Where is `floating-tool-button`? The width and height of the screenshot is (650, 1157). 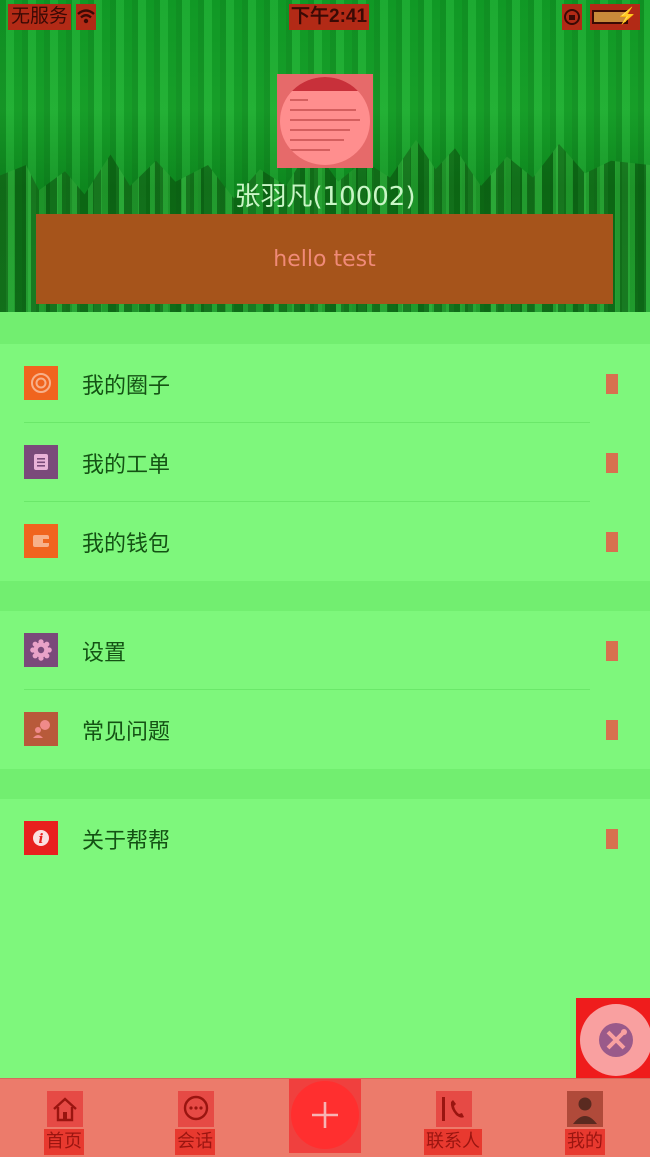 floating-tool-button is located at coordinates (613, 1041).